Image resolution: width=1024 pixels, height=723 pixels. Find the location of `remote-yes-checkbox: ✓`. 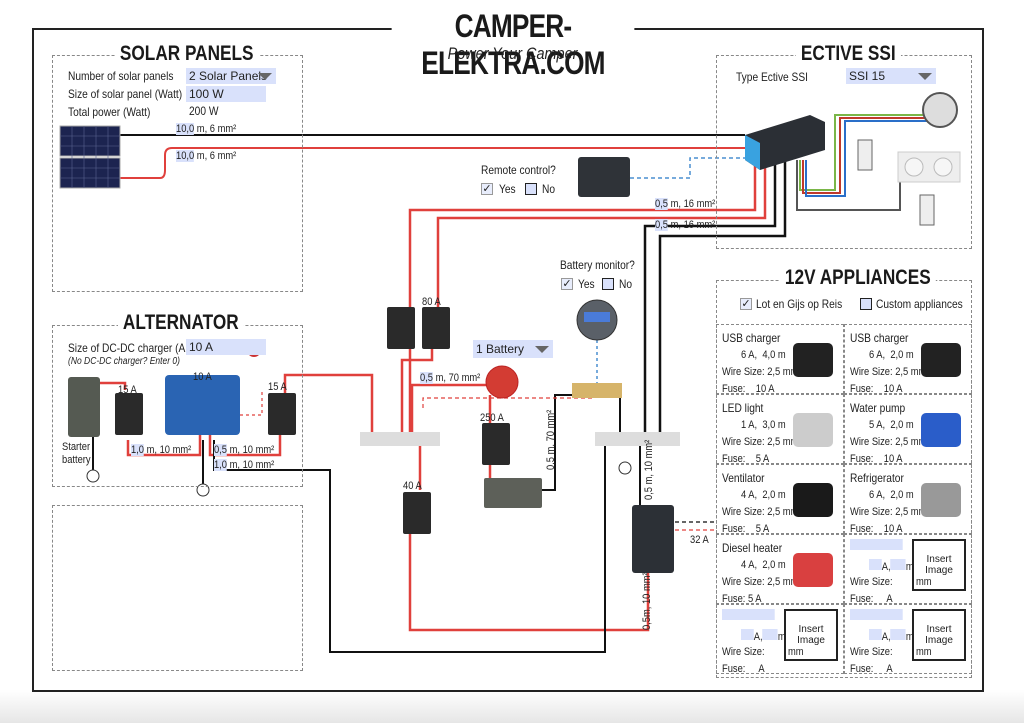

remote-yes-checkbox: ✓ is located at coordinates (487, 189).